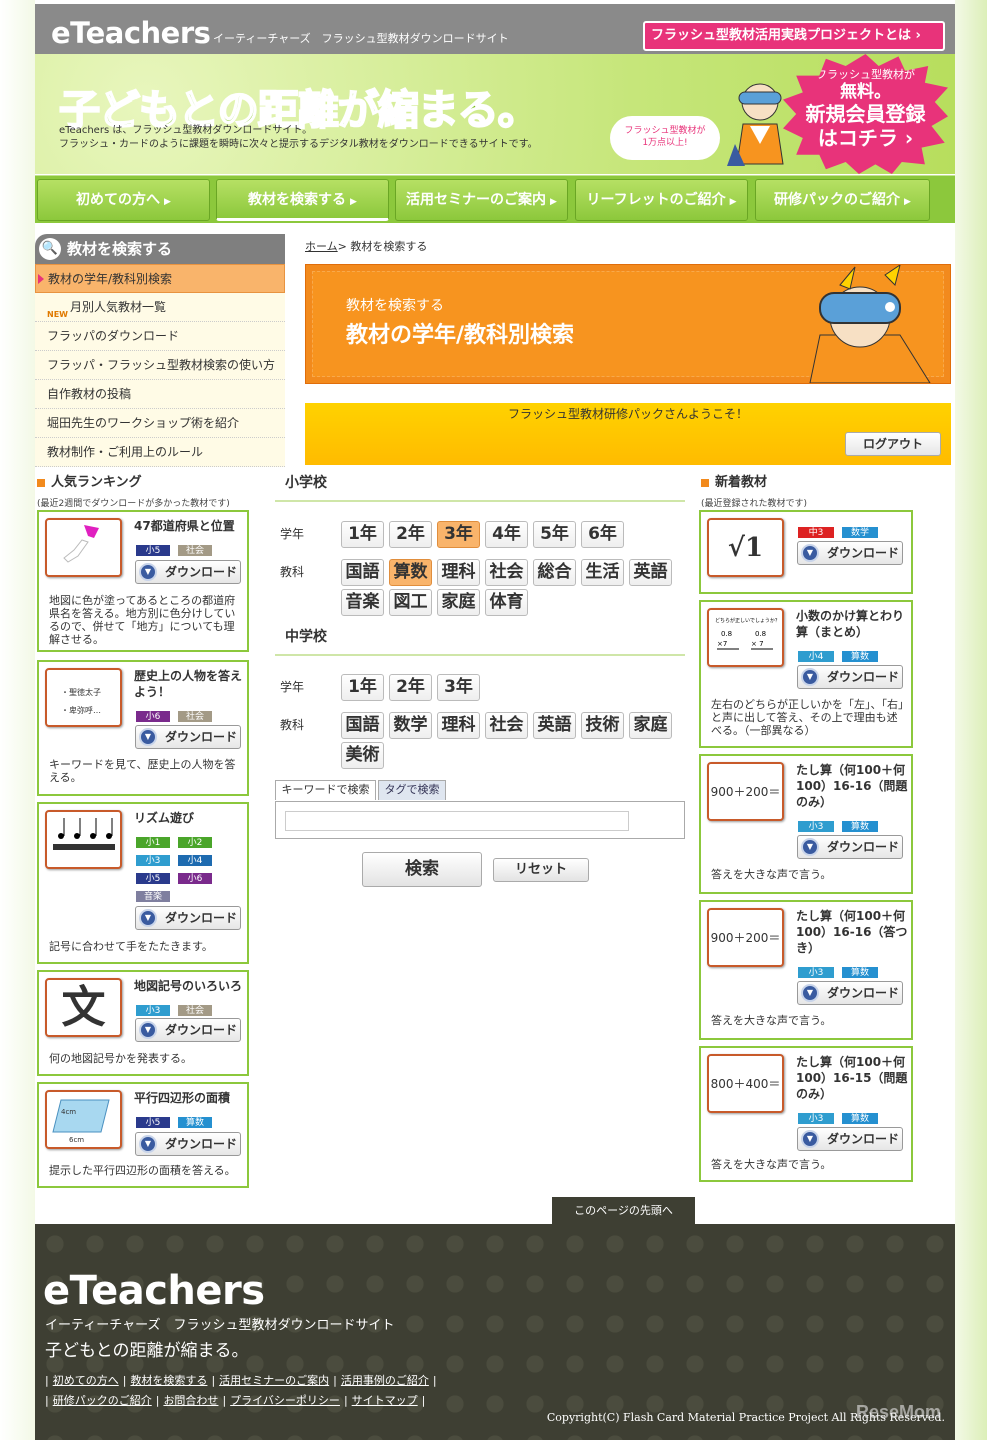 The width and height of the screenshot is (987, 1440). I want to click on logout-button: ログアウト, so click(893, 444).